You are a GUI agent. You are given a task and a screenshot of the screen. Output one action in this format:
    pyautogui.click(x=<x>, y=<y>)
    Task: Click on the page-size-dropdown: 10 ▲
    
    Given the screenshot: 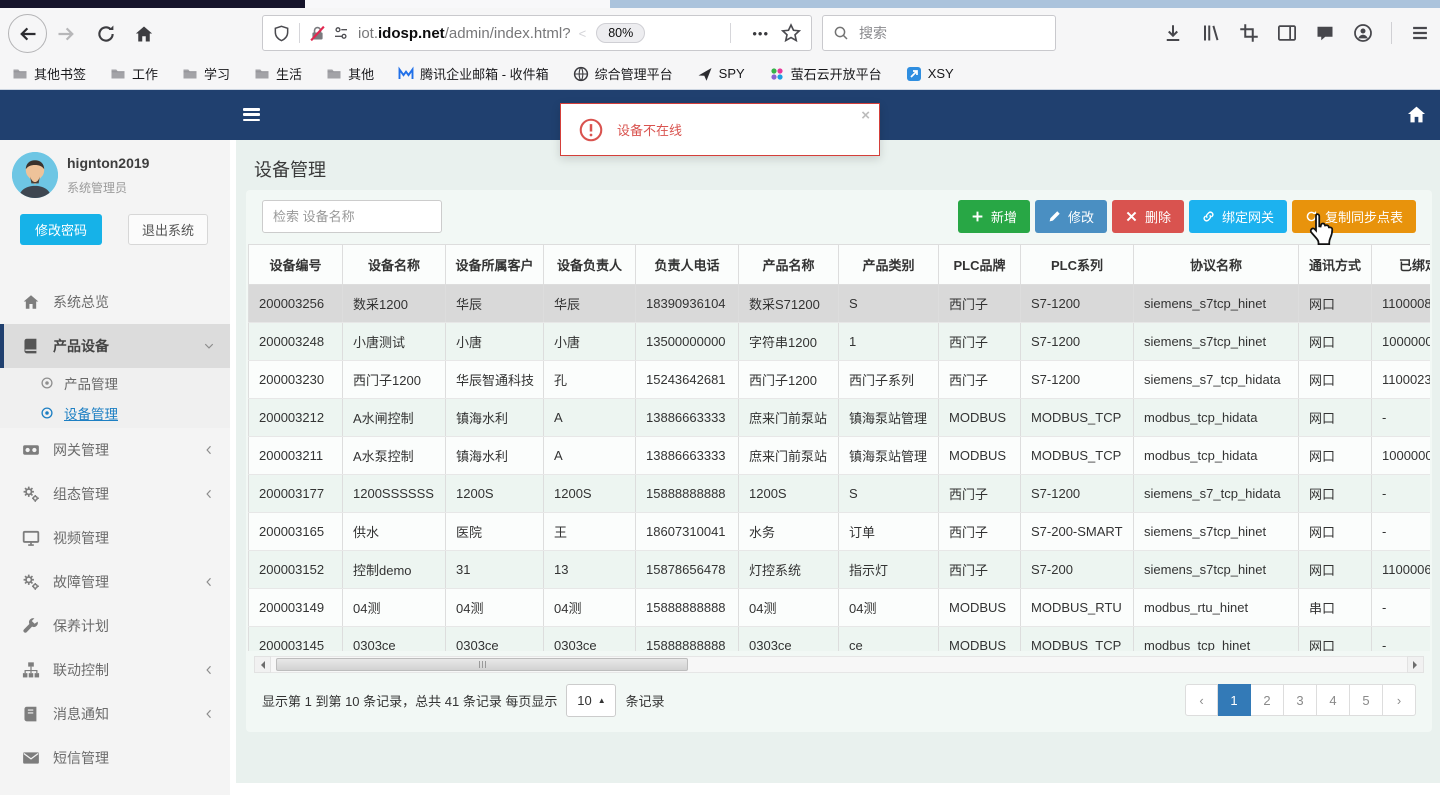 What is the action you would take?
    pyautogui.click(x=591, y=700)
    